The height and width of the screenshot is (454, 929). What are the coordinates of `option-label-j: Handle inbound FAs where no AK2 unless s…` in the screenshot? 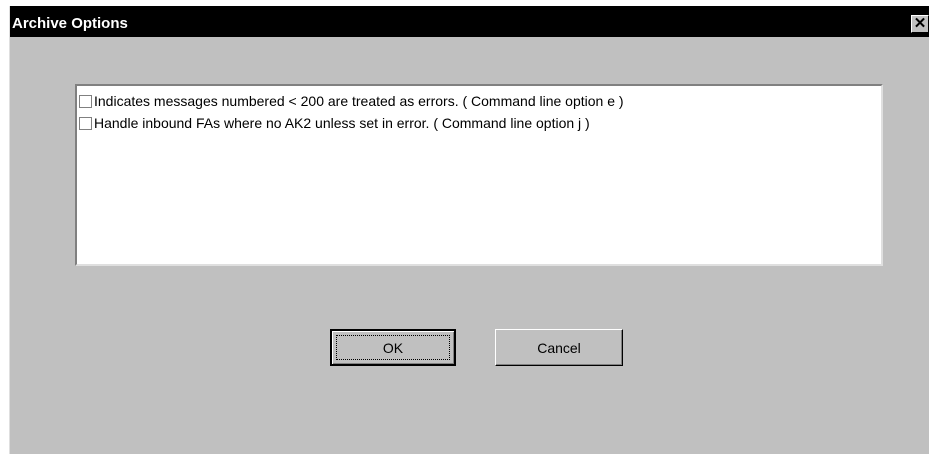 It's located at (342, 123).